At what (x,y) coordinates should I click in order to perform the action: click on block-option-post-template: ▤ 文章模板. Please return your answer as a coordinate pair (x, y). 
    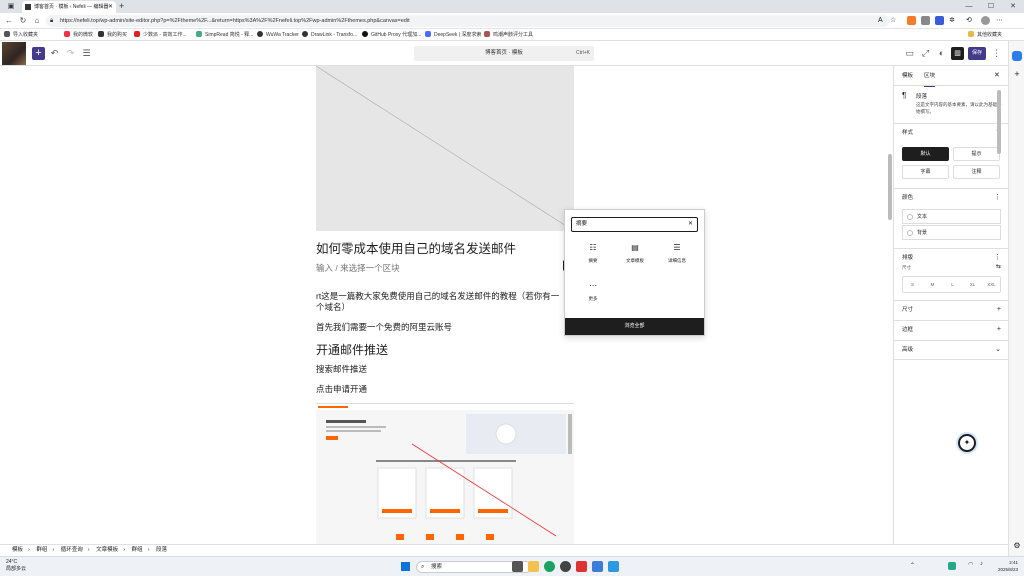
    Looking at the image, I should click on (635, 257).